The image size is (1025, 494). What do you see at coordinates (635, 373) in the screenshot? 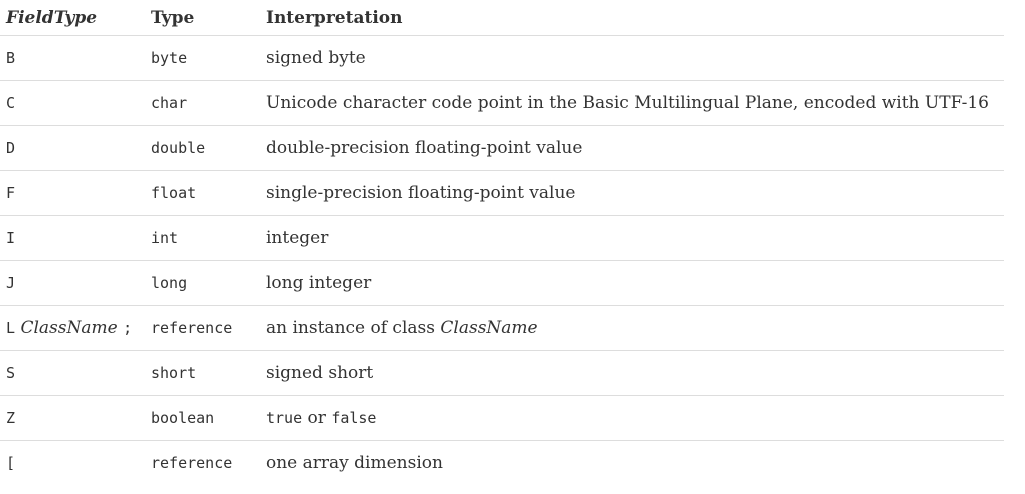
I see `interpretation-cell: signed short` at bounding box center [635, 373].